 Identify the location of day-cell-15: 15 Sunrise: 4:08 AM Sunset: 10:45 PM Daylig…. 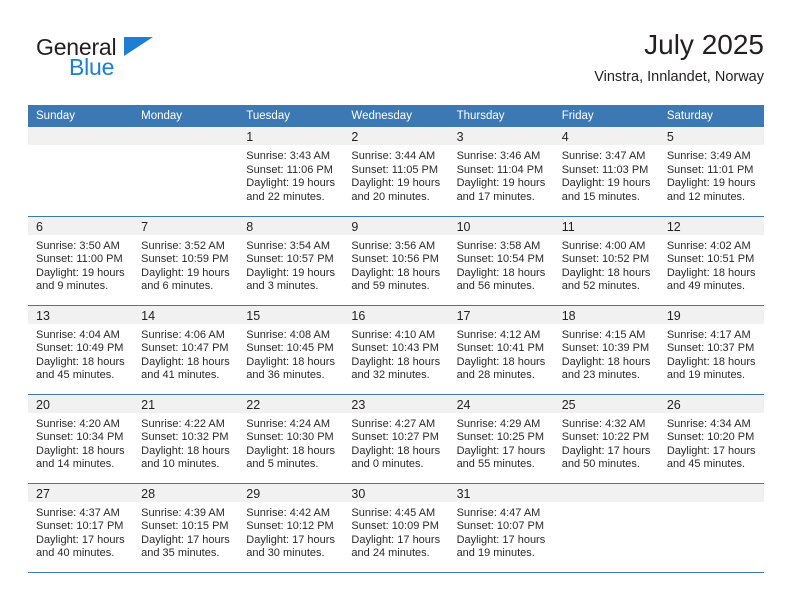
(291, 350).